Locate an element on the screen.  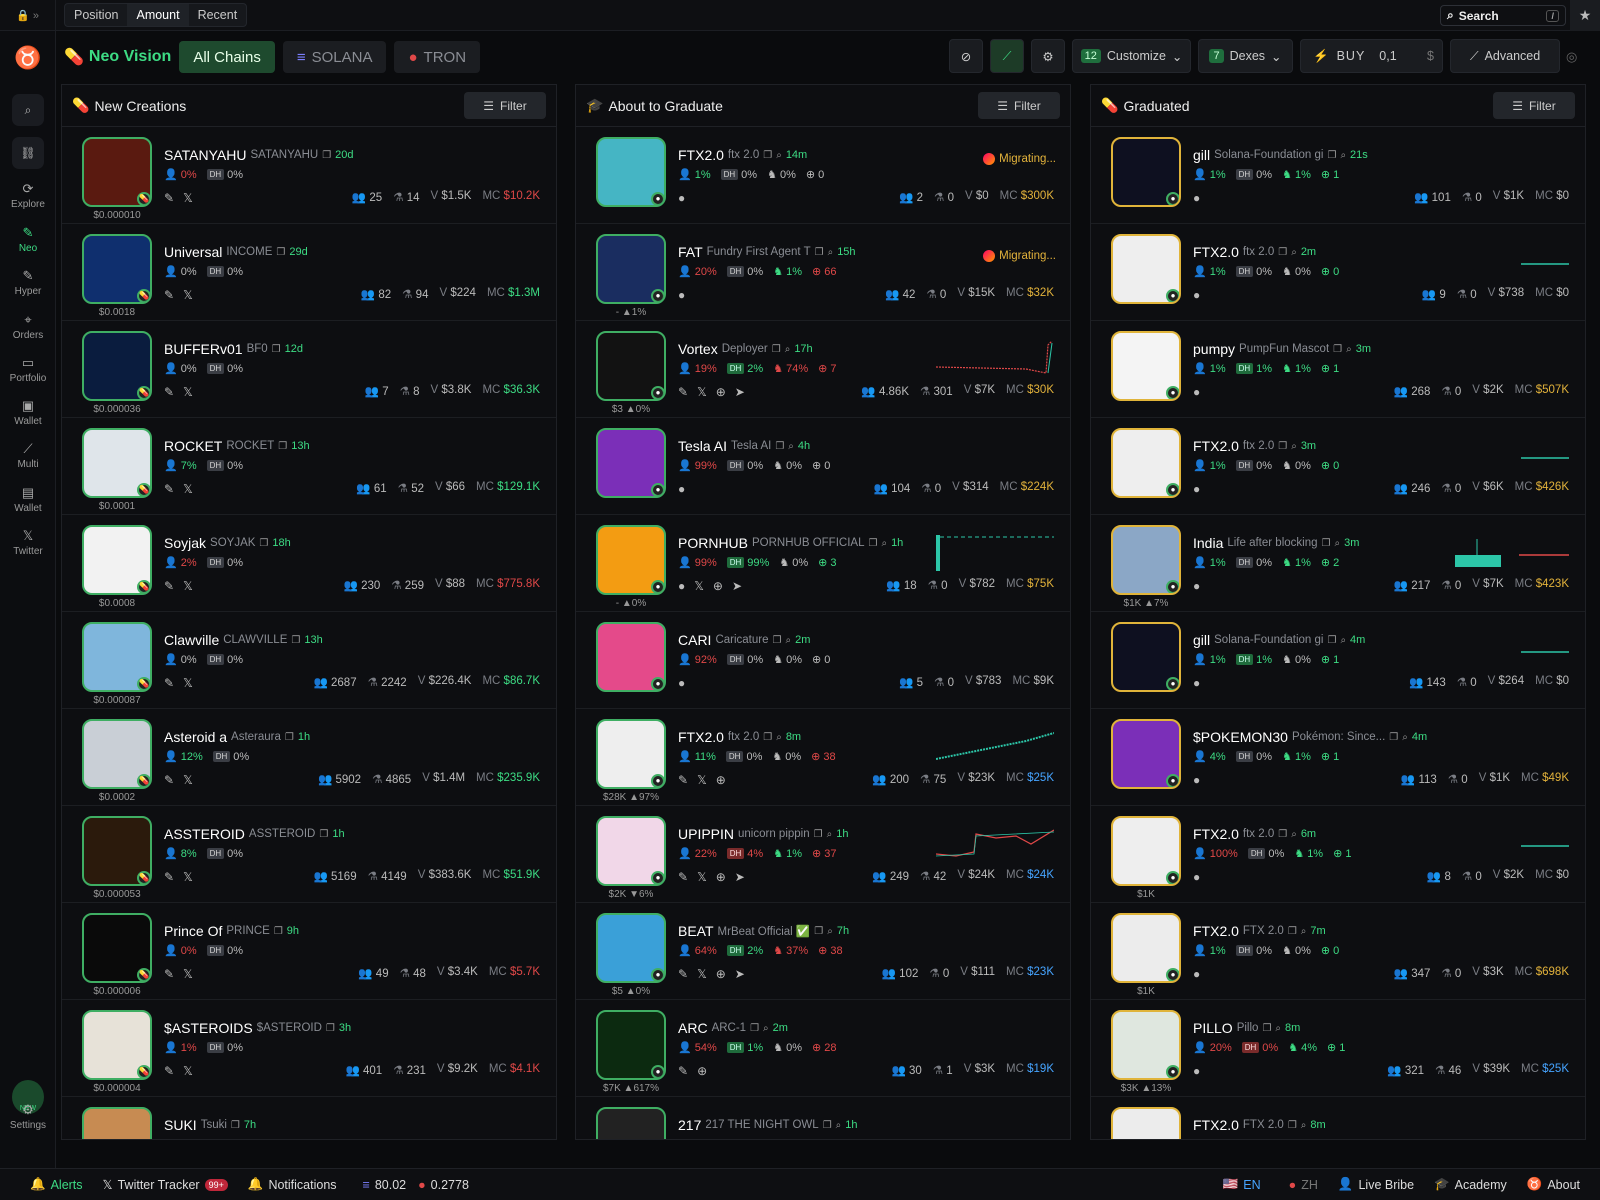
sidebar-item-multi: ⟋ Multi is located at coordinates (28, 455).